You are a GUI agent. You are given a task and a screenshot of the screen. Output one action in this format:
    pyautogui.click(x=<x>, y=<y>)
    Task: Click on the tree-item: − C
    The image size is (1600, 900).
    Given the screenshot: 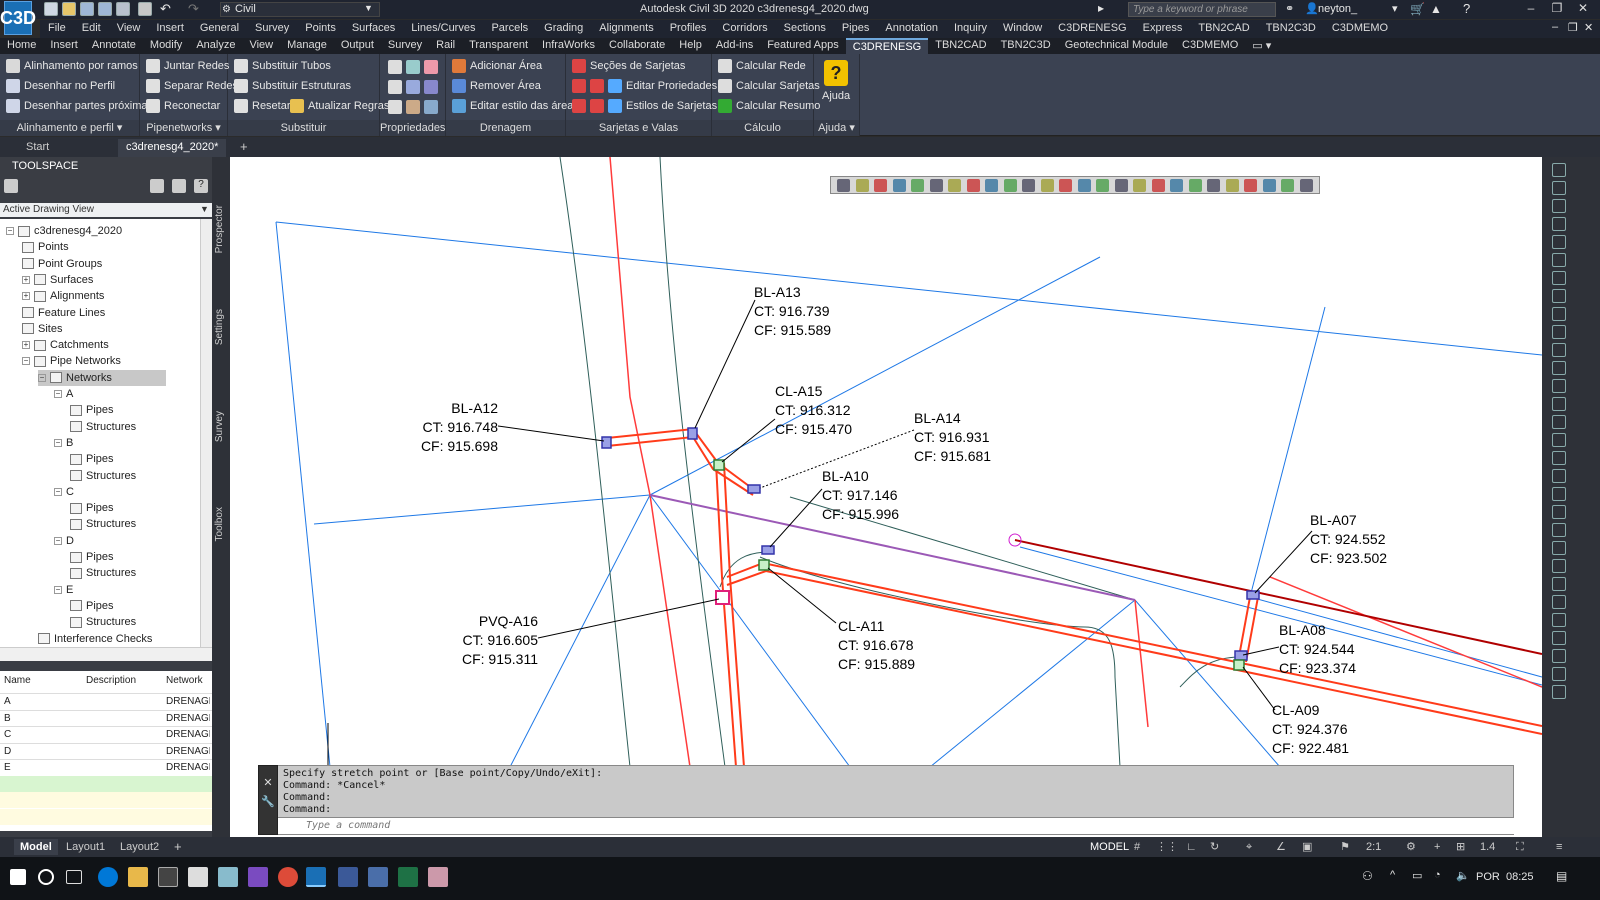 What is the action you would take?
    pyautogui.click(x=64, y=492)
    